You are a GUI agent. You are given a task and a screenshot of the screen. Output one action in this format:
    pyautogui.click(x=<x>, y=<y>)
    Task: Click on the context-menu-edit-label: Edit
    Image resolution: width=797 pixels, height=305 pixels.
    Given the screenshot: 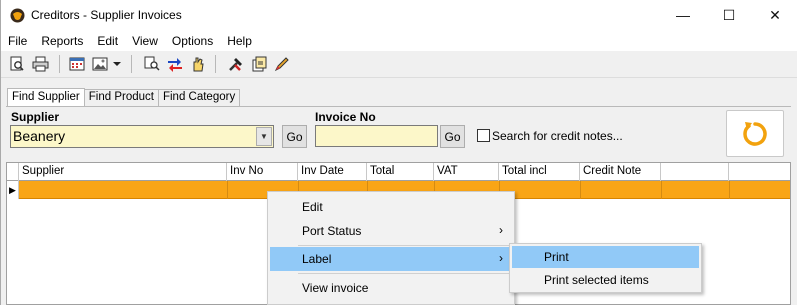 What is the action you would take?
    pyautogui.click(x=312, y=207)
    